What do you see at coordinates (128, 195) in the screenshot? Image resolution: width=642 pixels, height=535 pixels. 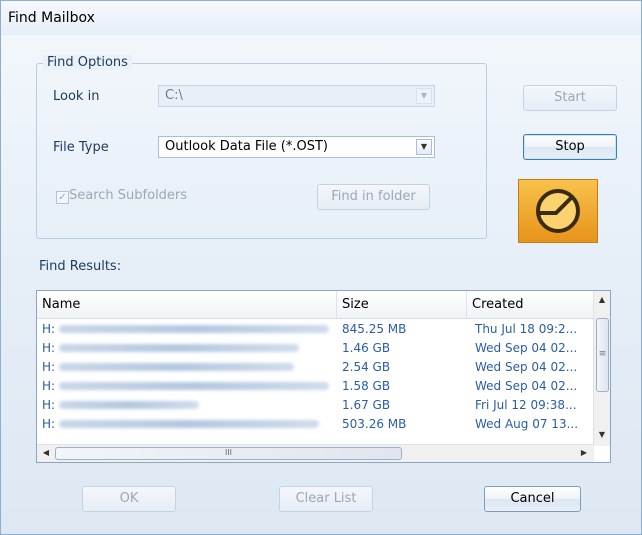 I see `search-subfolders-label: Search Subfolders` at bounding box center [128, 195].